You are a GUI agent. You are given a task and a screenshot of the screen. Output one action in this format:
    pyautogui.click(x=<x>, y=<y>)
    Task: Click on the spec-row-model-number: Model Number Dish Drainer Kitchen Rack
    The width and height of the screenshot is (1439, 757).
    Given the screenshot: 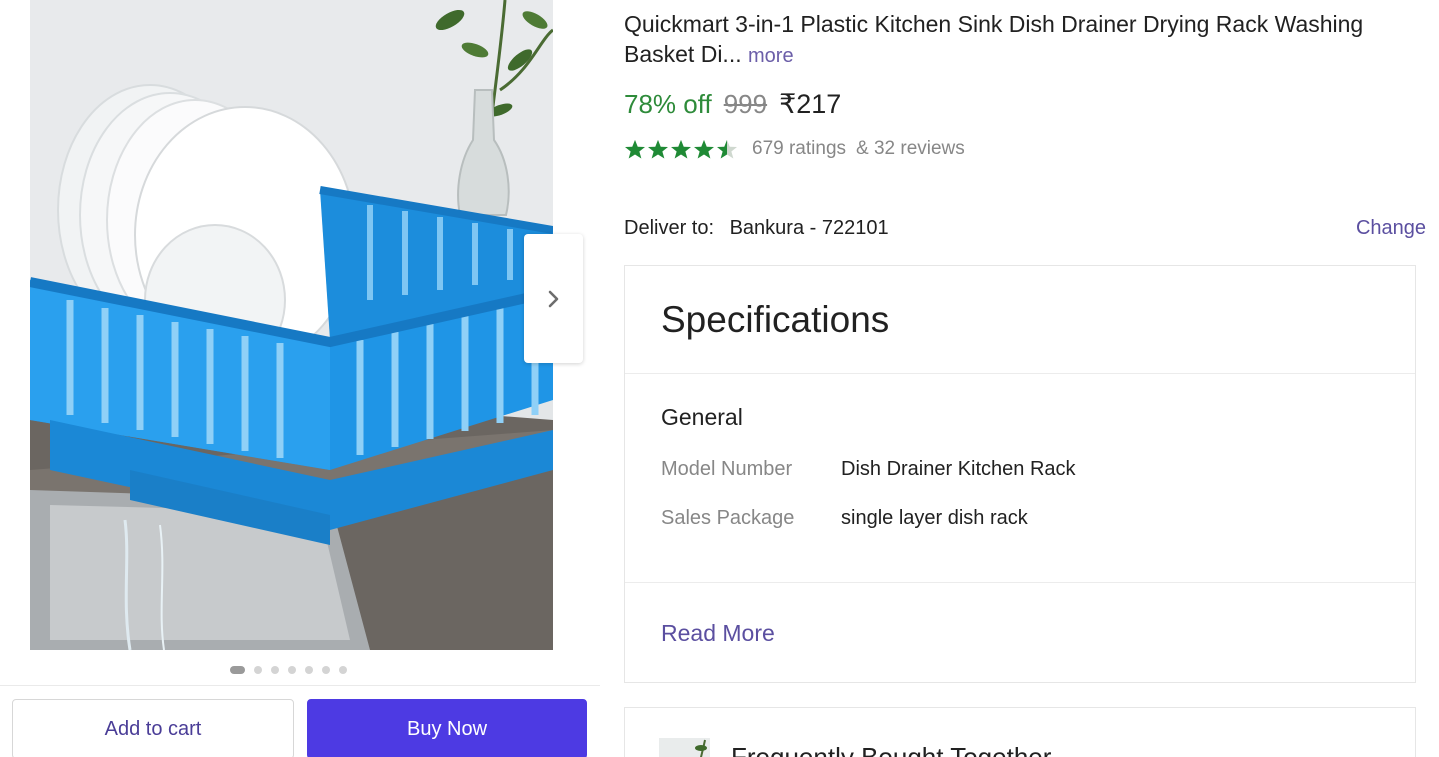 What is the action you would take?
    pyautogui.click(x=868, y=469)
    